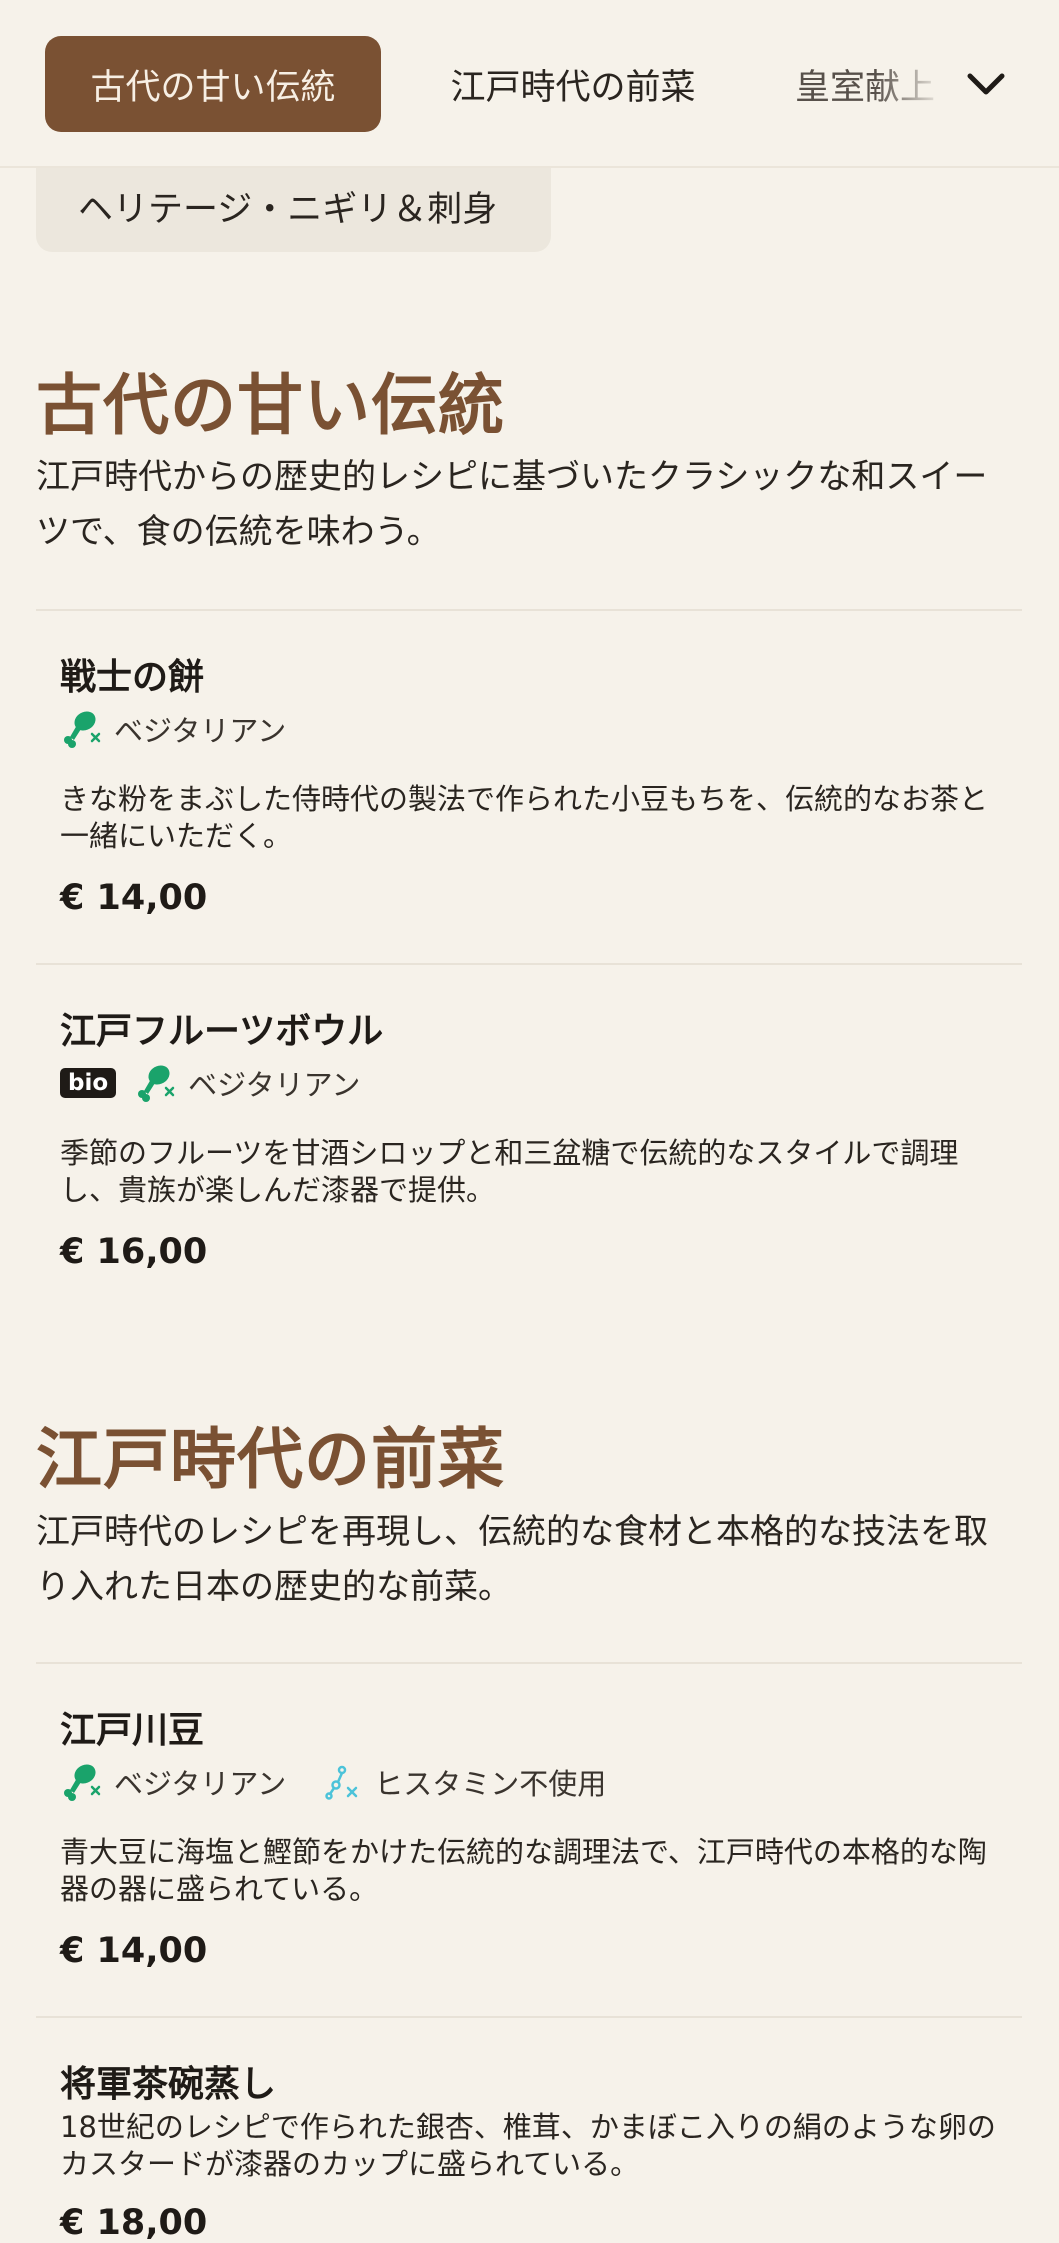 This screenshot has height=2243, width=1059. What do you see at coordinates (132, 677) in the screenshot?
I see `item-name: 戦士の餅` at bounding box center [132, 677].